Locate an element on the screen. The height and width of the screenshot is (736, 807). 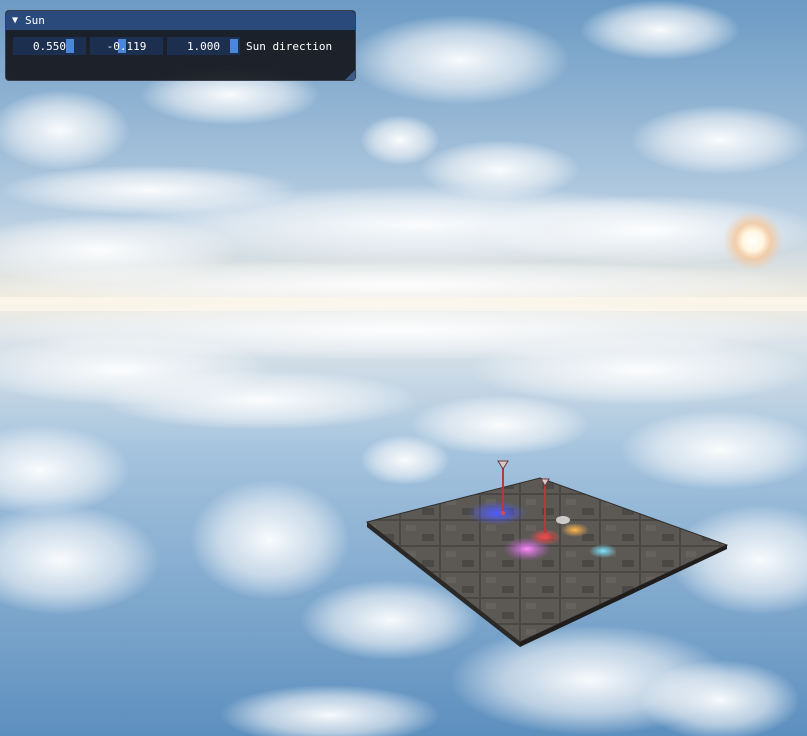
sun-direction-y-slider: -0.119 is located at coordinates (126, 46).